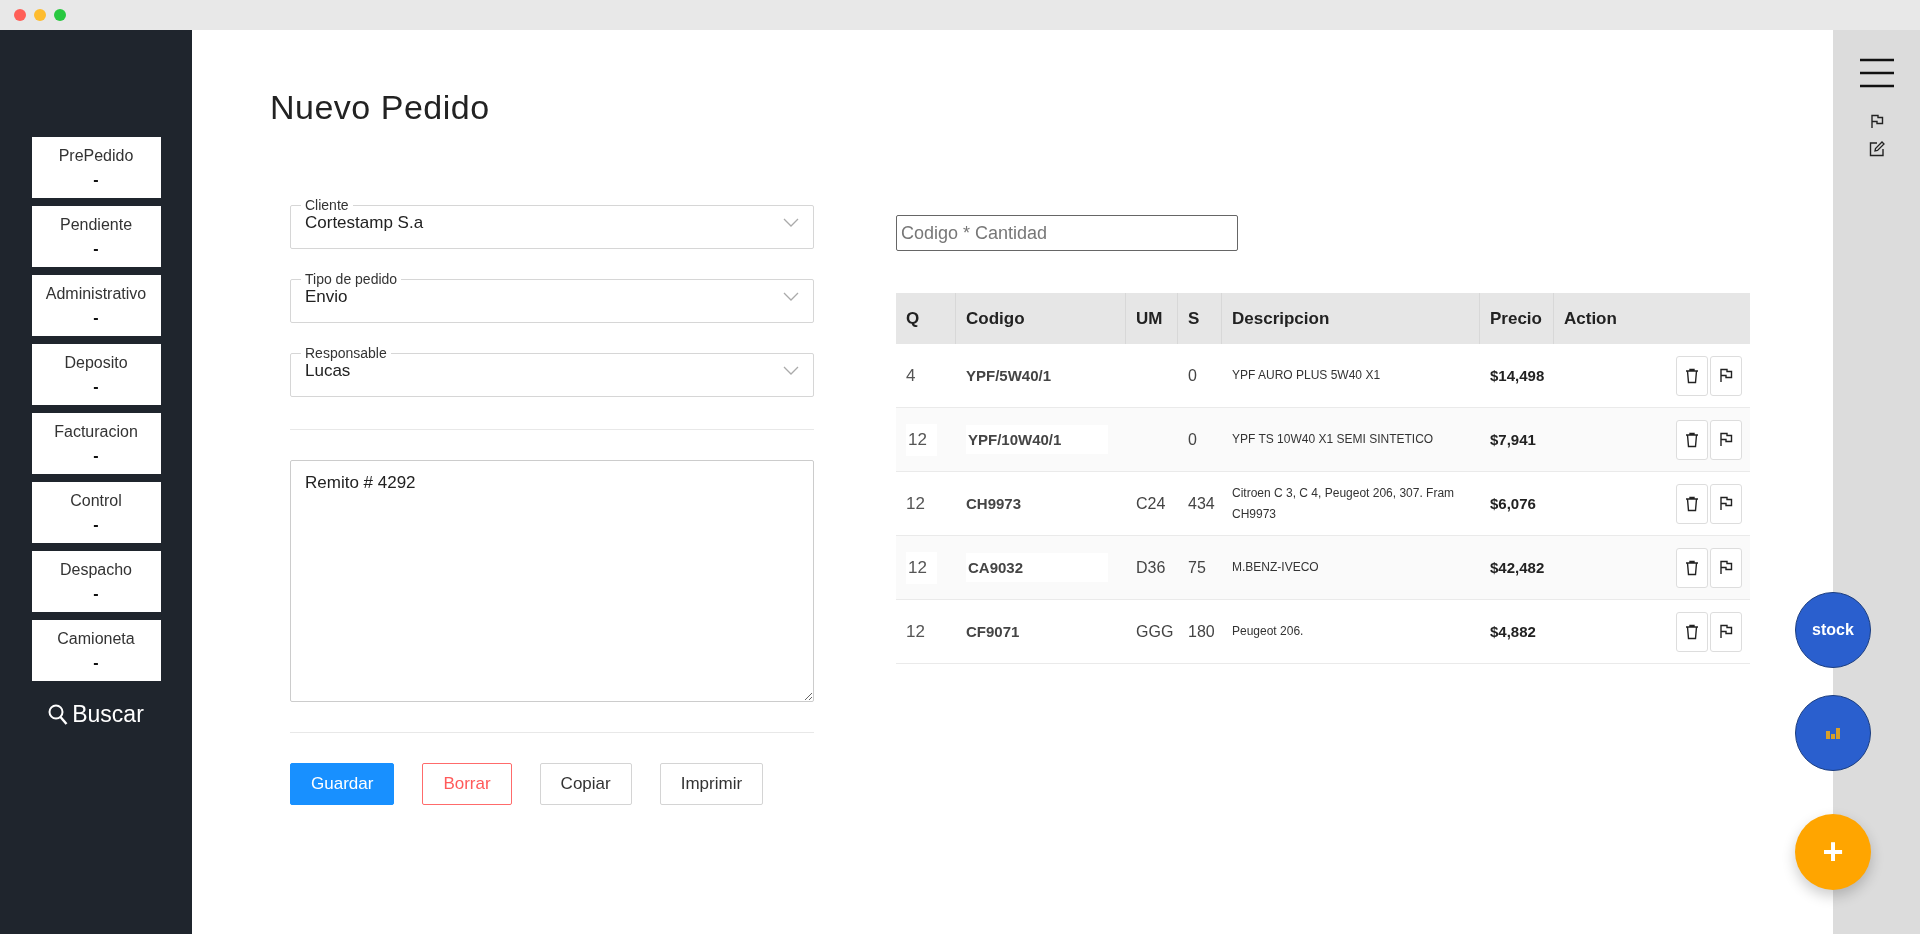 Image resolution: width=1920 pixels, height=934 pixels. Describe the element at coordinates (1197, 567) in the screenshot. I see `table-cell: 75` at that location.